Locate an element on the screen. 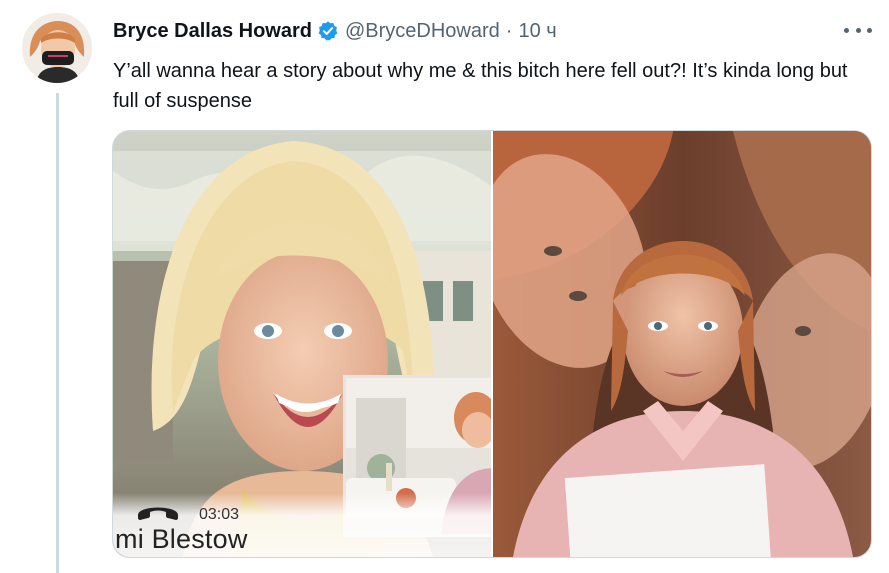 The image size is (889, 573). verified-badge-icon is located at coordinates (328, 31).